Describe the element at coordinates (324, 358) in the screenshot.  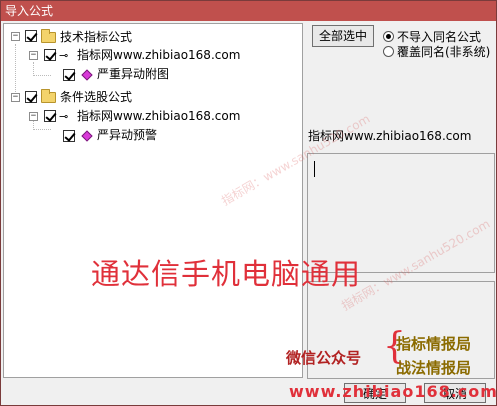
I see `wechat-label: 微信公众号` at that location.